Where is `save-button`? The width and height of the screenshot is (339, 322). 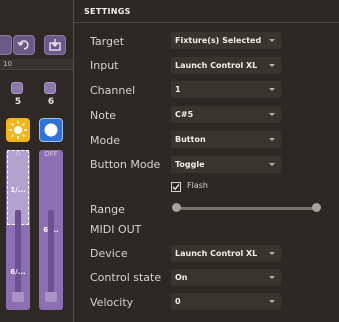
save-button is located at coordinates (55, 45).